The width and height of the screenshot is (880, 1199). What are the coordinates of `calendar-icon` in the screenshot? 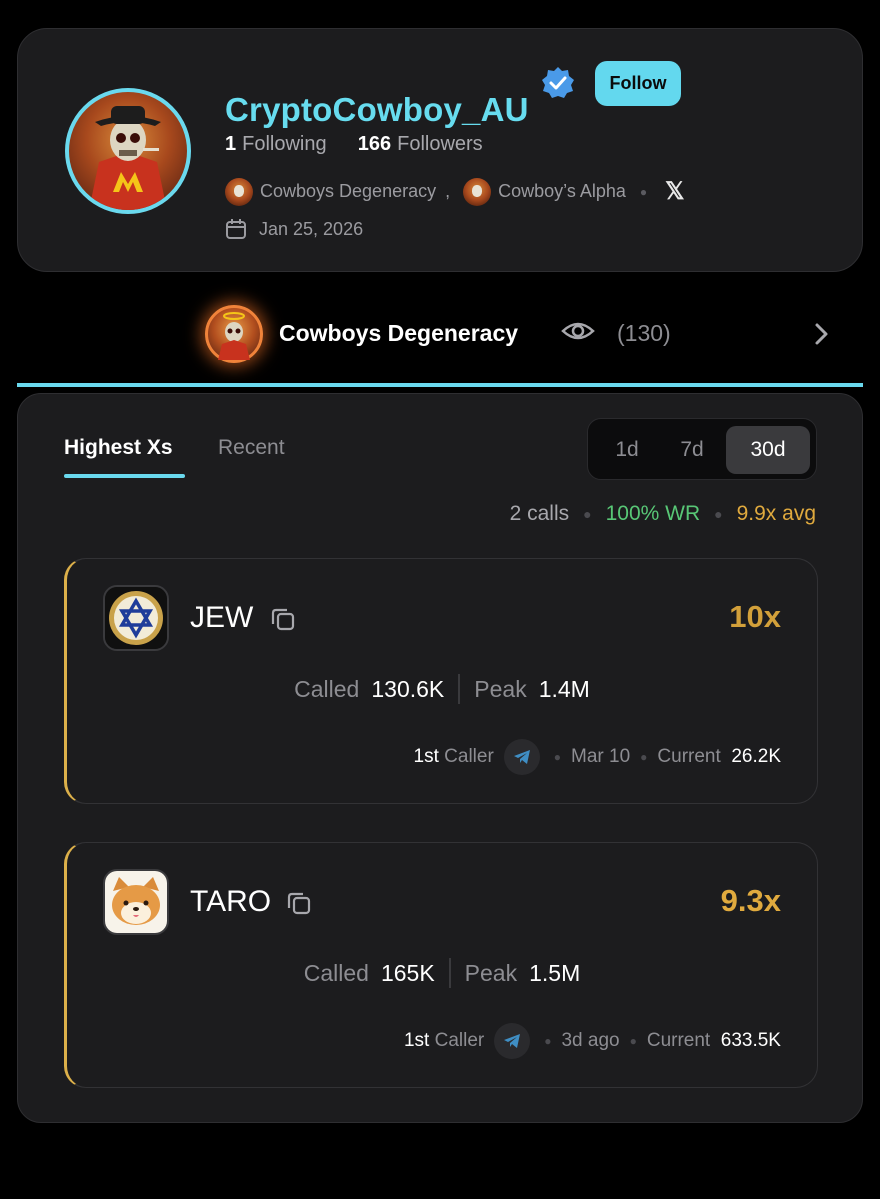 It's located at (236, 229).